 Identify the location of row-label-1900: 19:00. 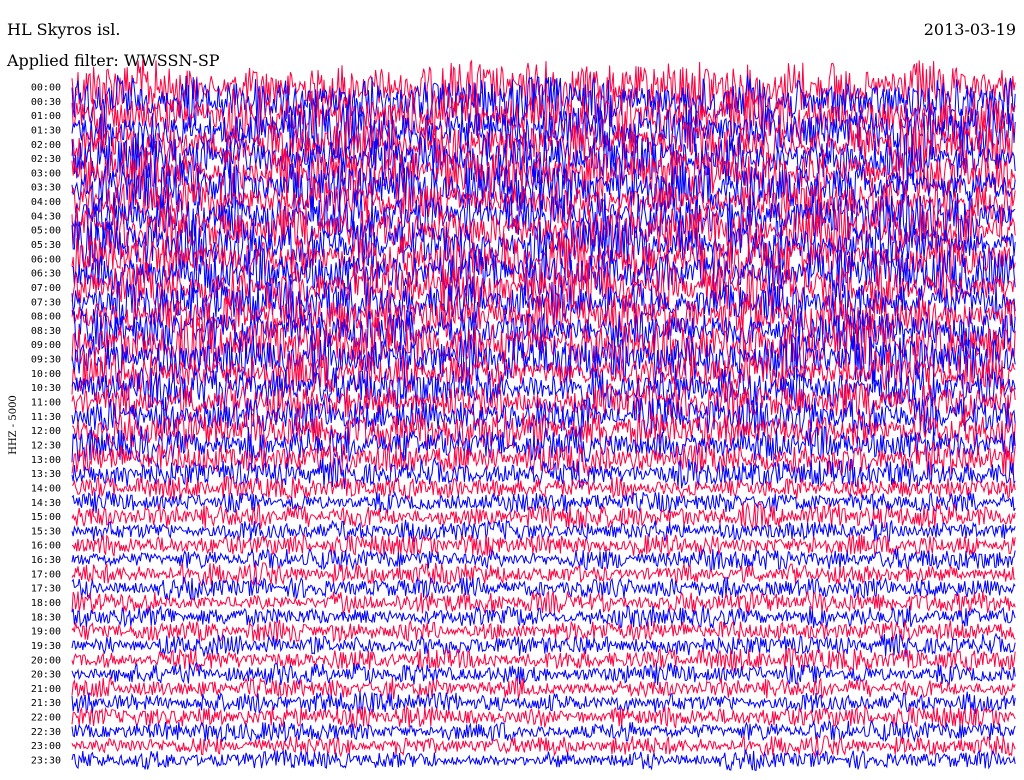
(46, 632).